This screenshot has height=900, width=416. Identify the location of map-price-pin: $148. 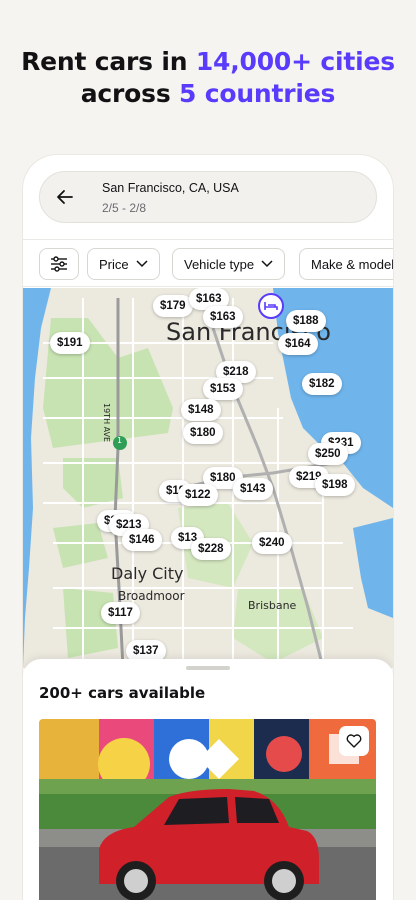
(201, 410).